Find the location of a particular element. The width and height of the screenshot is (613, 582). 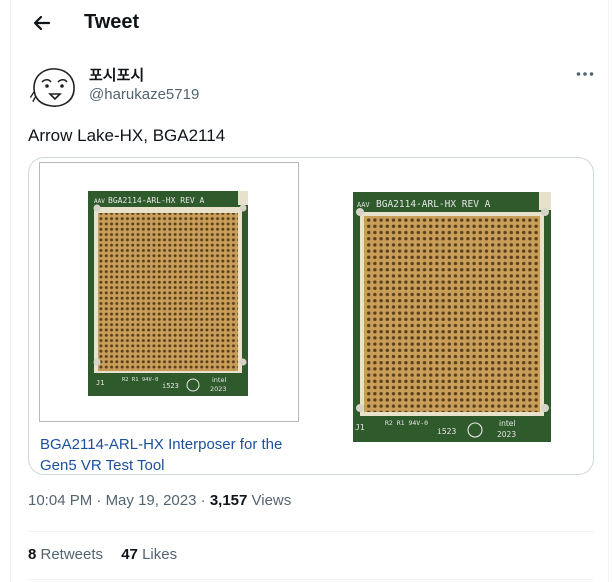

main-board-label: BGA2114-ARL-HX REV A is located at coordinates (433, 204).